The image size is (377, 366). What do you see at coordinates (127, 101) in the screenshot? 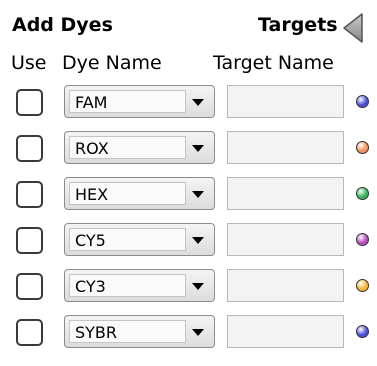
I see `dye-select-field: FAM` at bounding box center [127, 101].